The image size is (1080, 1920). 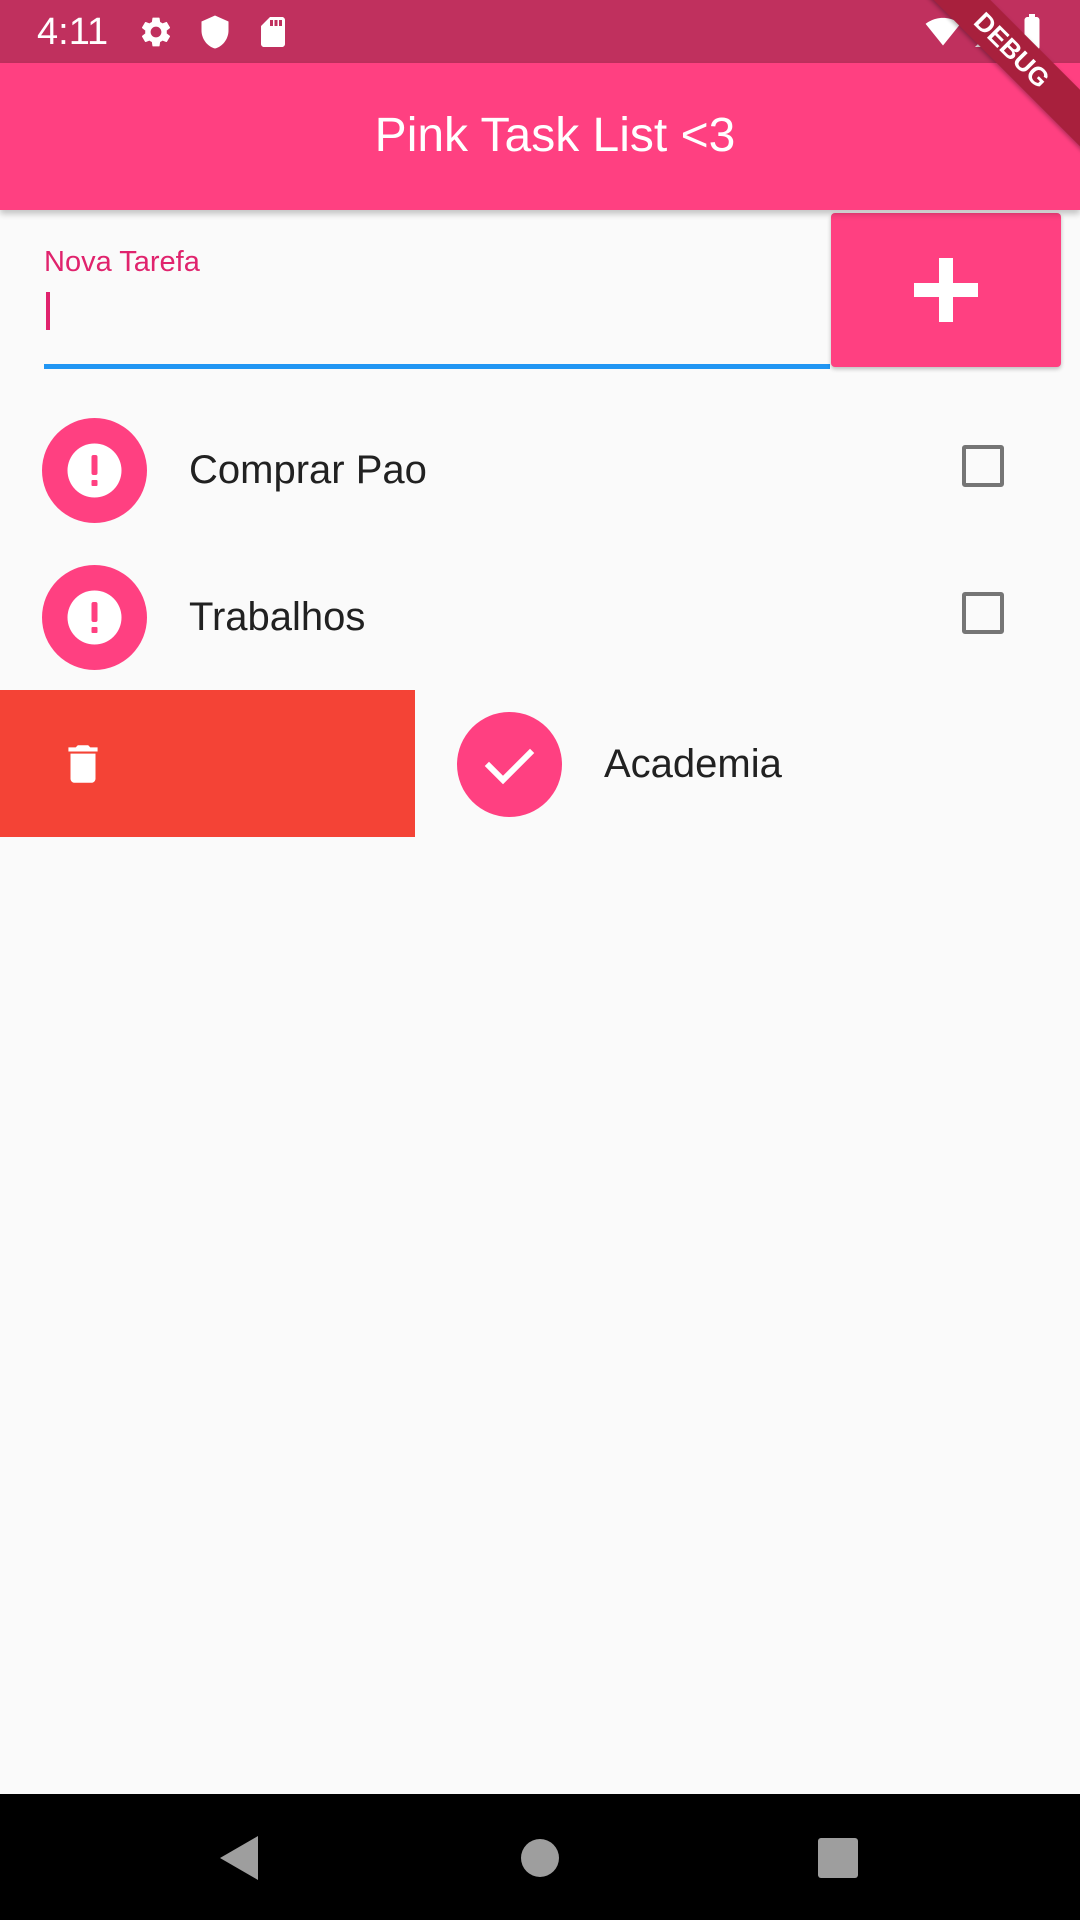 I want to click on plus-icon, so click(x=946, y=290).